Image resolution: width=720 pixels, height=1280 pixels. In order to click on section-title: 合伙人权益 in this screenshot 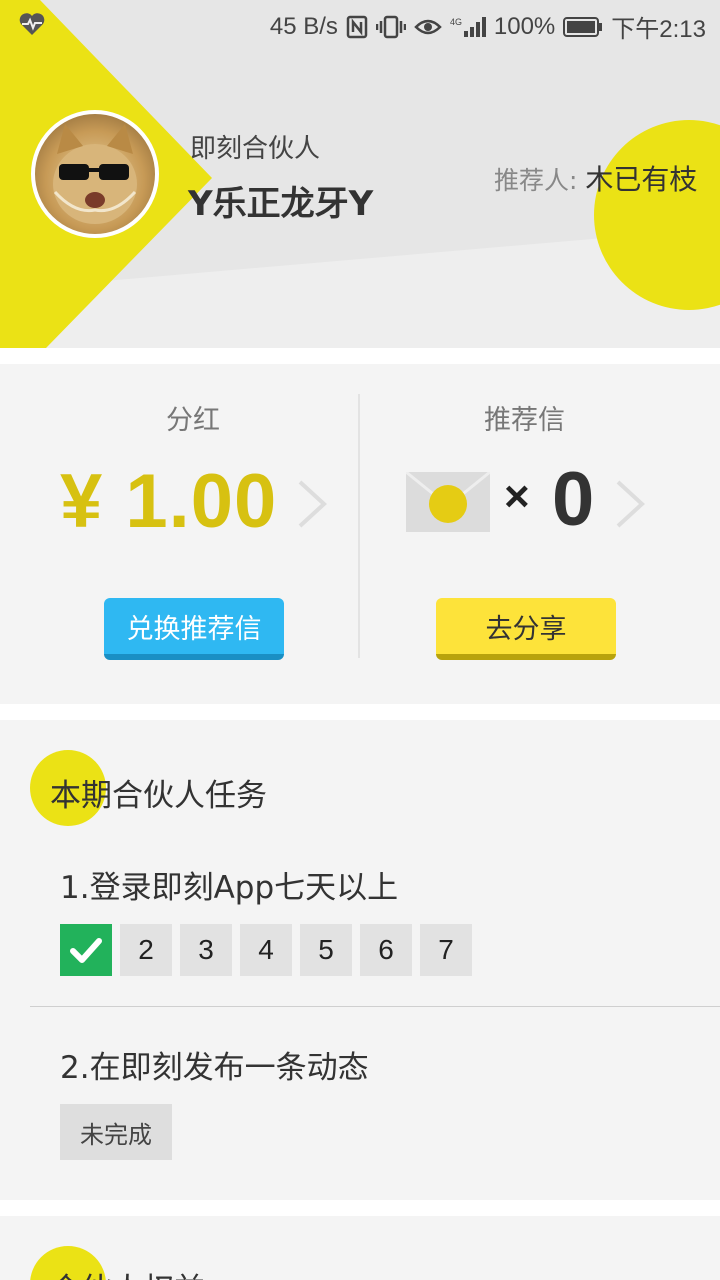, I will do `click(127, 1272)`.